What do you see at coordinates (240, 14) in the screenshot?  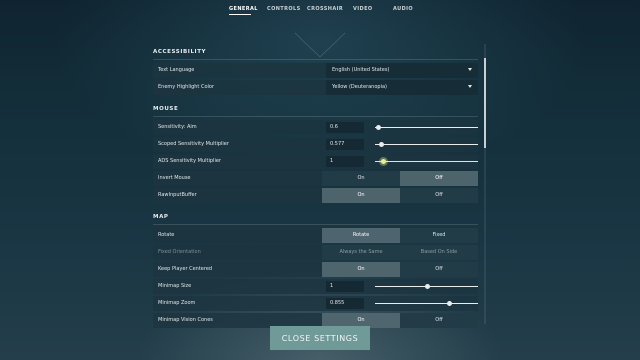 I see `active-tab-underline` at bounding box center [240, 14].